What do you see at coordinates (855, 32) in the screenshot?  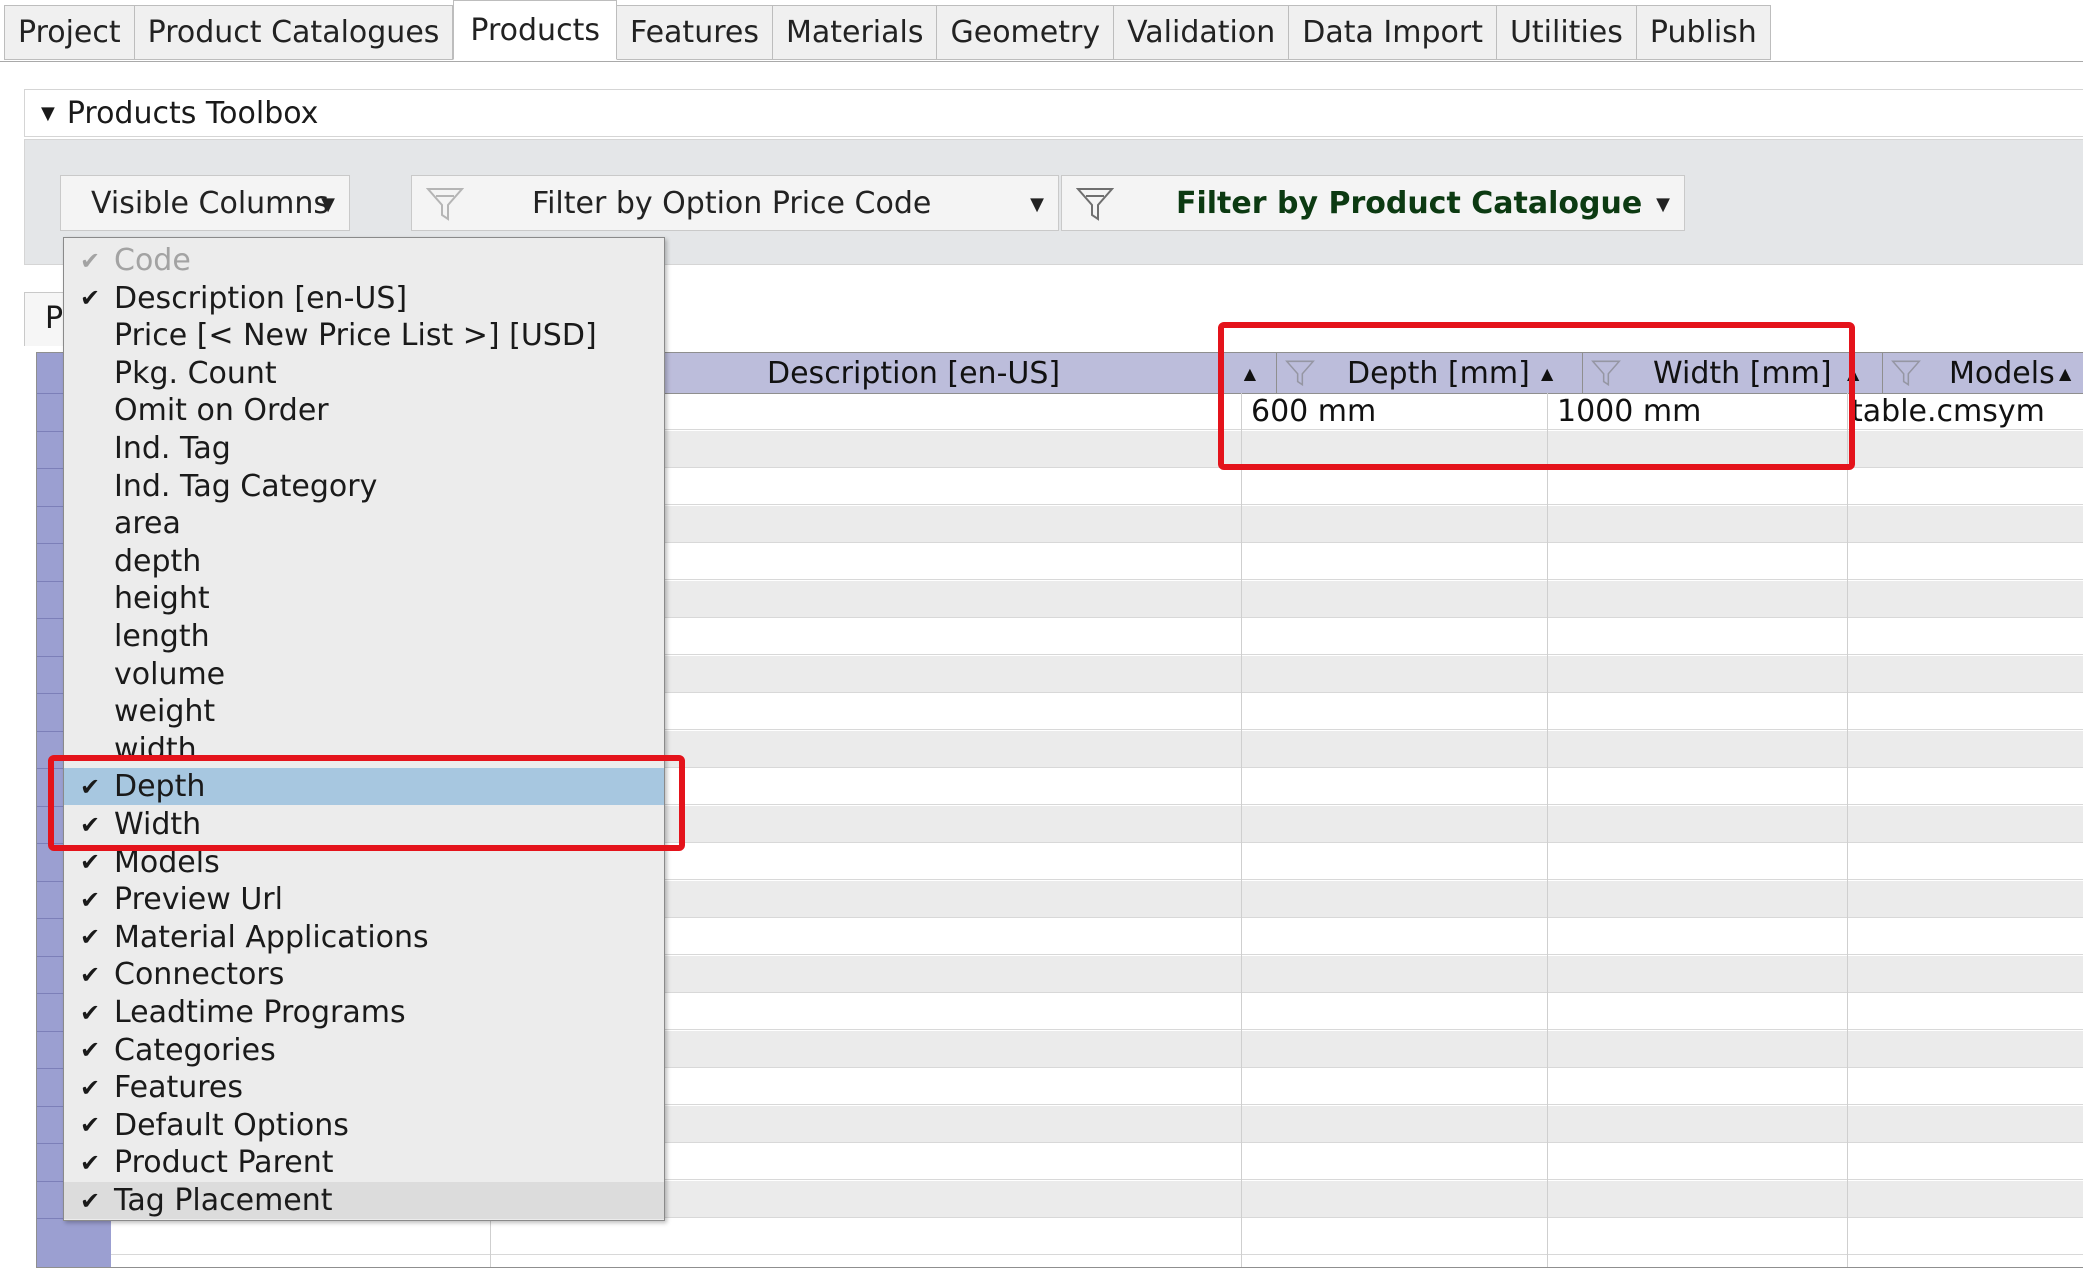 I see `tab-materials: Materials` at bounding box center [855, 32].